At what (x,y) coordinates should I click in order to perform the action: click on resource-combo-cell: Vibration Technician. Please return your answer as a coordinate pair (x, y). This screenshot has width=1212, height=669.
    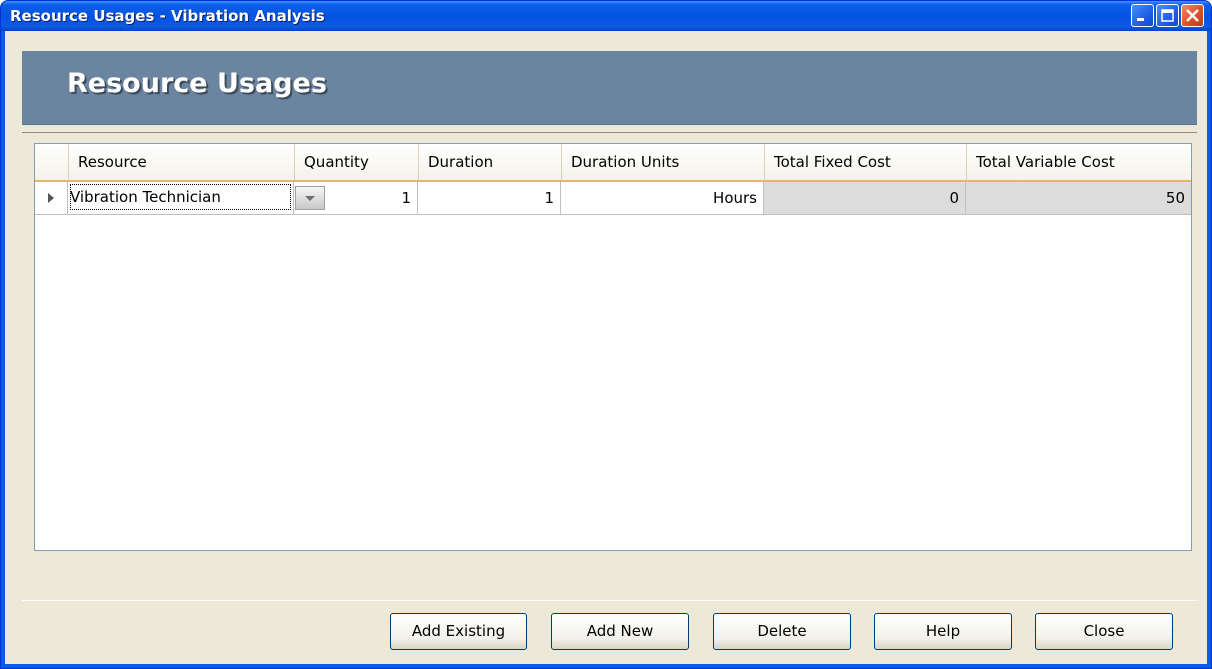
    Looking at the image, I should click on (196, 198).